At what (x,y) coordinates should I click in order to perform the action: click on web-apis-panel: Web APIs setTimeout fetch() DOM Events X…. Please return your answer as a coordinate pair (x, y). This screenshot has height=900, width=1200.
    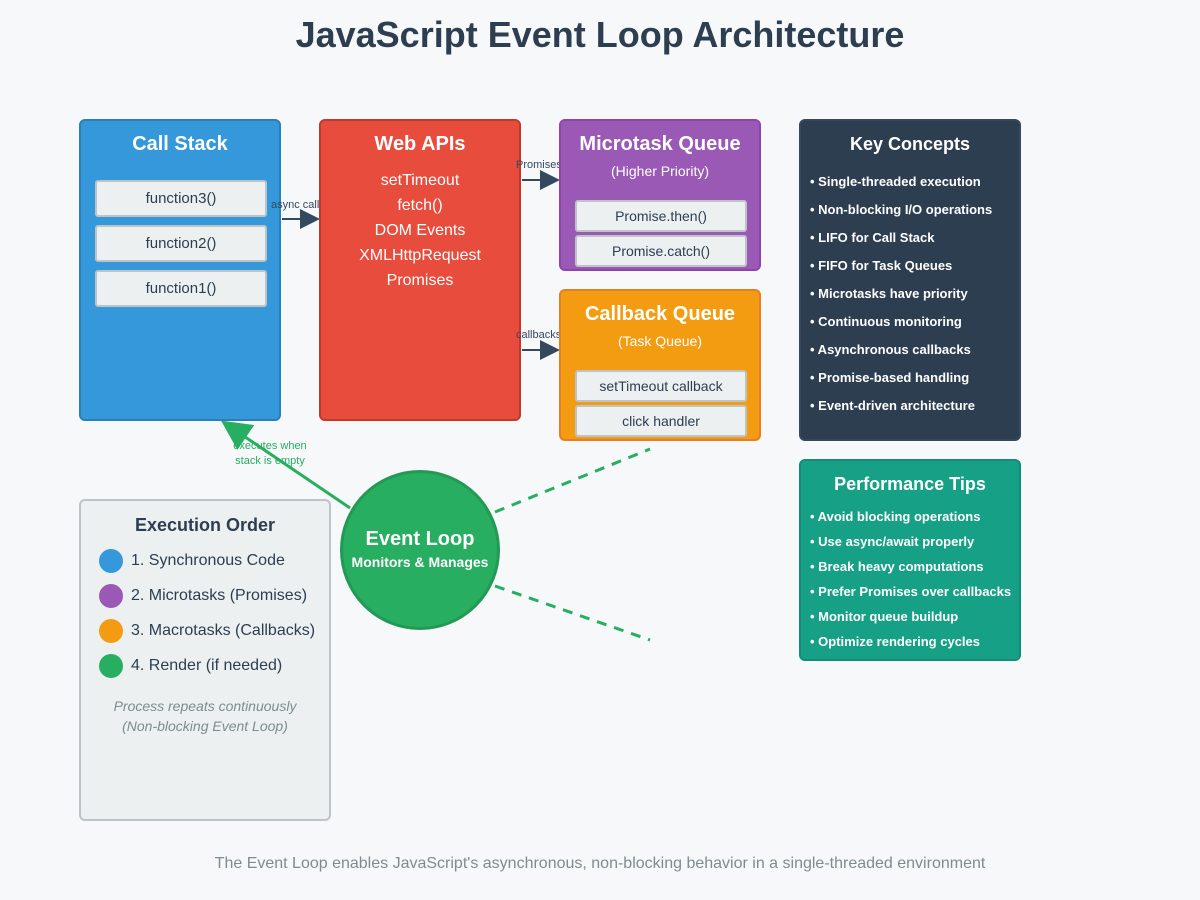
    Looking at the image, I should click on (420, 270).